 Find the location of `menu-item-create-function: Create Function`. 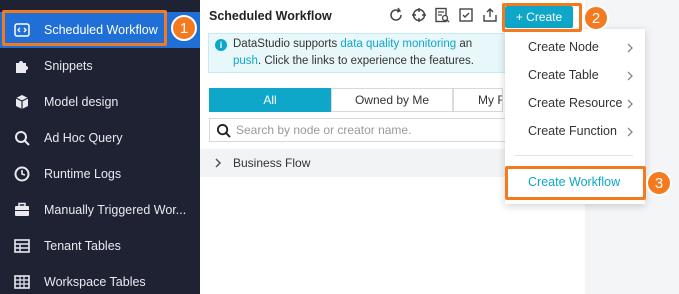

menu-item-create-function: Create Function is located at coordinates (575, 131).